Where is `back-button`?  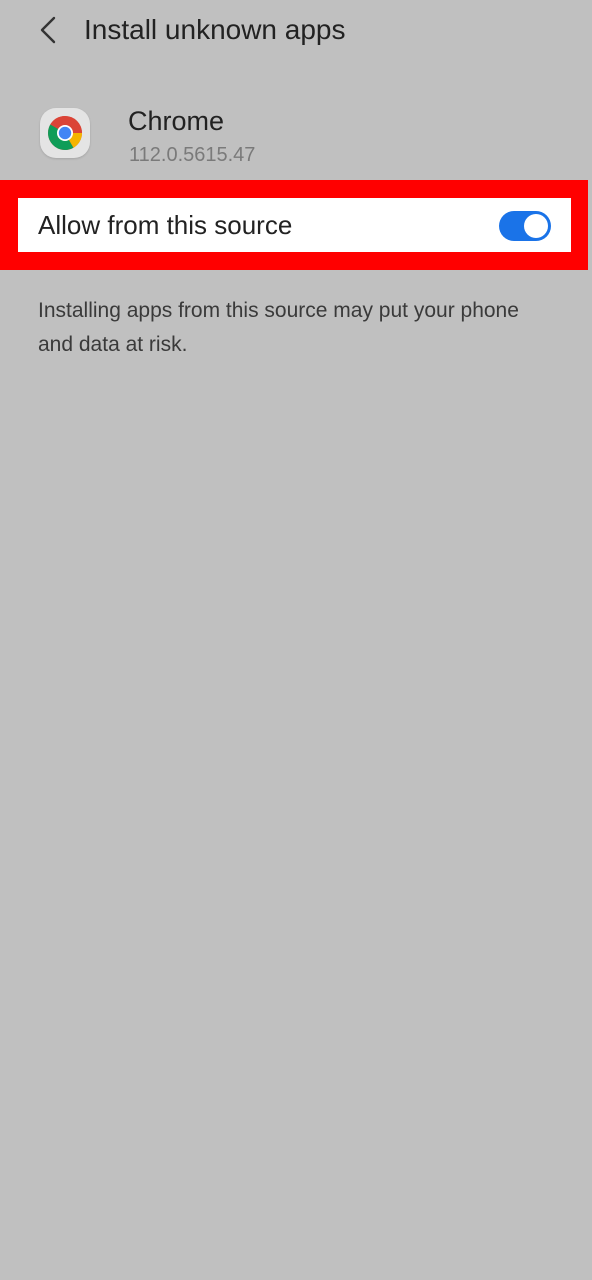
back-button is located at coordinates (48, 30).